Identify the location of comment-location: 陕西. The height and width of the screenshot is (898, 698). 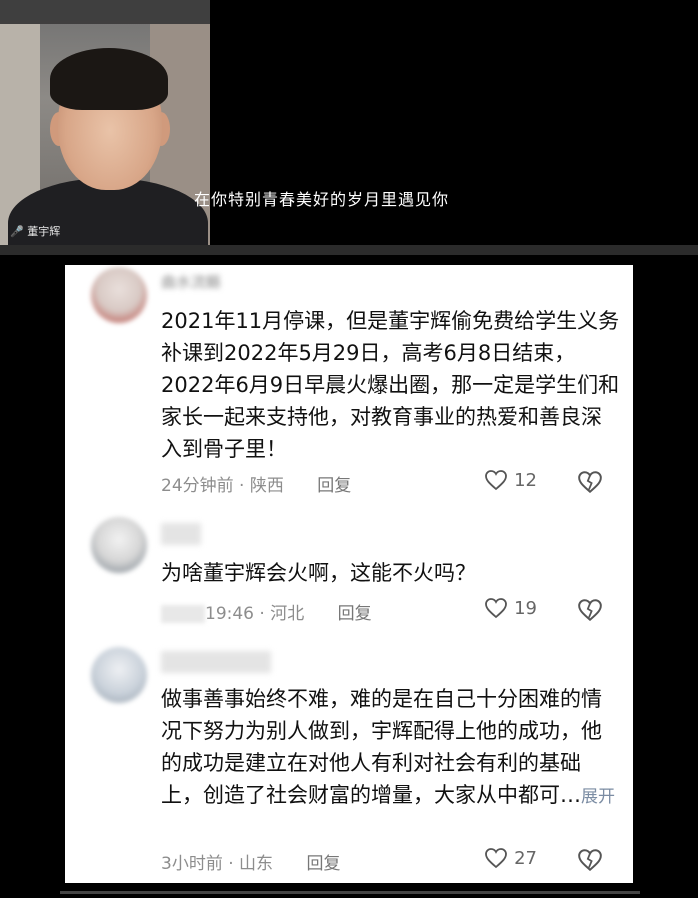
(266, 486).